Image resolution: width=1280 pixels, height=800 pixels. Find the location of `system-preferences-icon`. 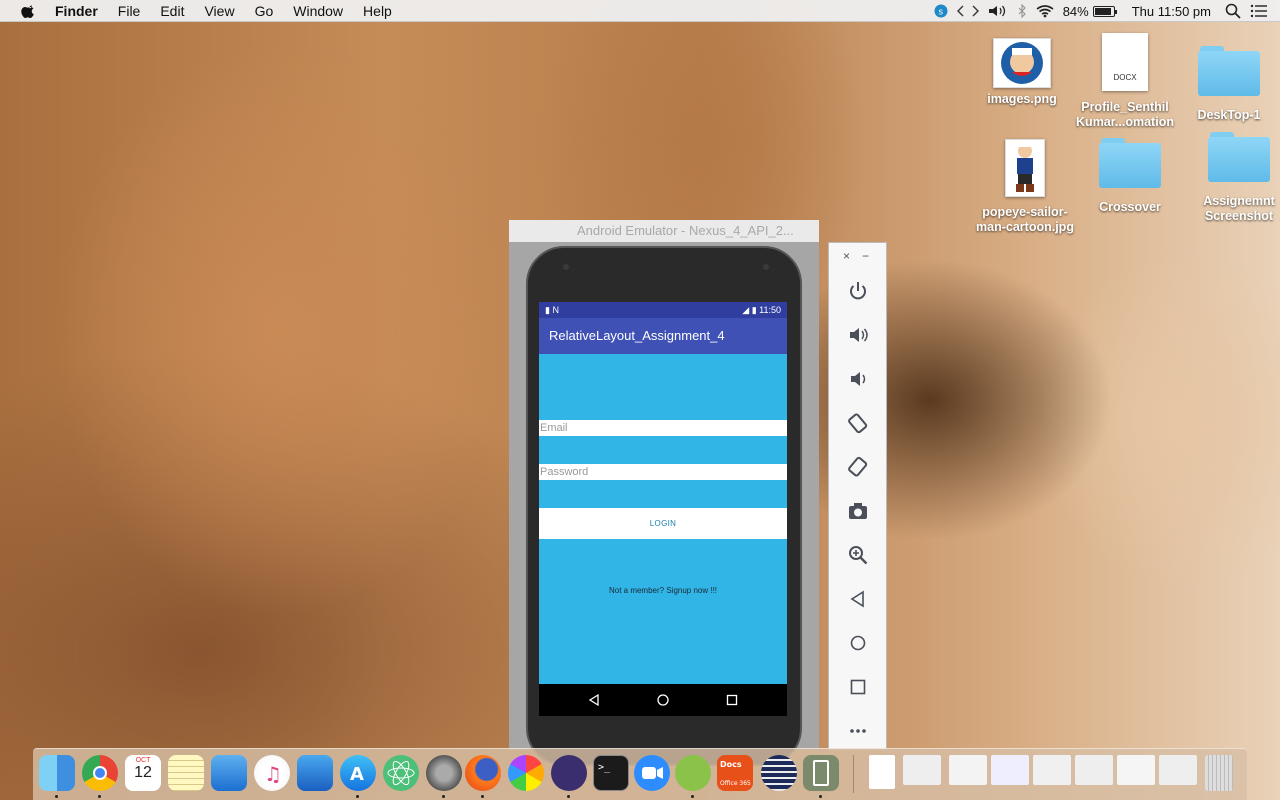

system-preferences-icon is located at coordinates (444, 773).